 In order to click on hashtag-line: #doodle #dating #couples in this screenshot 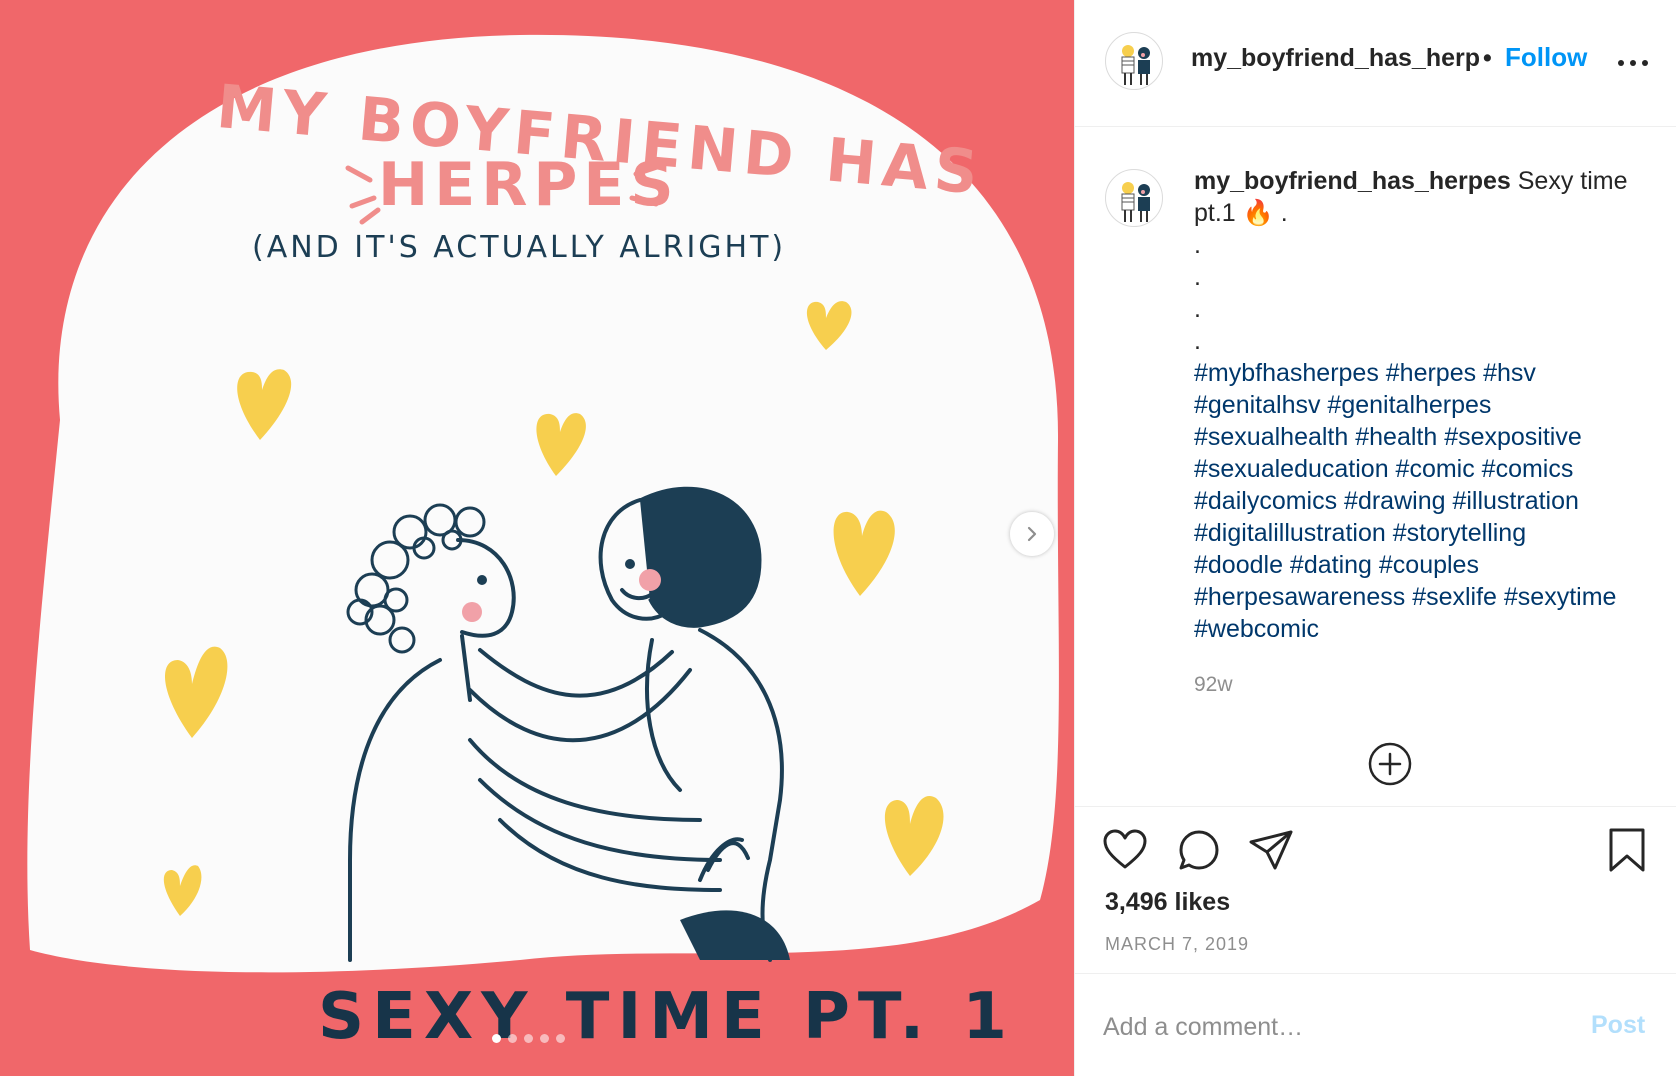, I will do `click(1419, 565)`.